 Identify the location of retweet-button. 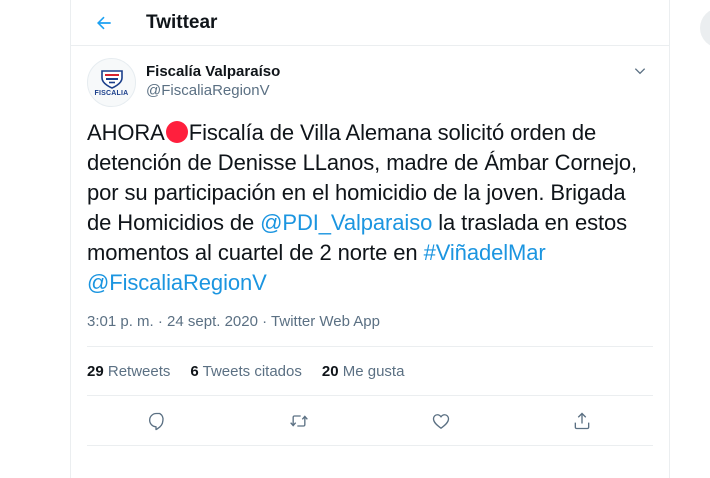
(299, 421).